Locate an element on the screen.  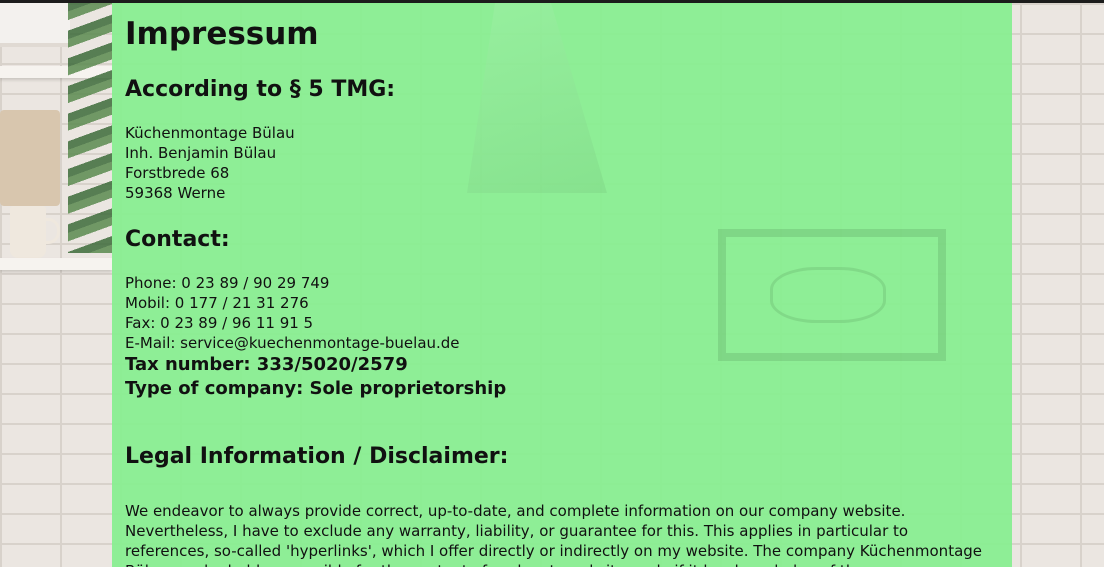
background-picture-frame is located at coordinates (832, 295).